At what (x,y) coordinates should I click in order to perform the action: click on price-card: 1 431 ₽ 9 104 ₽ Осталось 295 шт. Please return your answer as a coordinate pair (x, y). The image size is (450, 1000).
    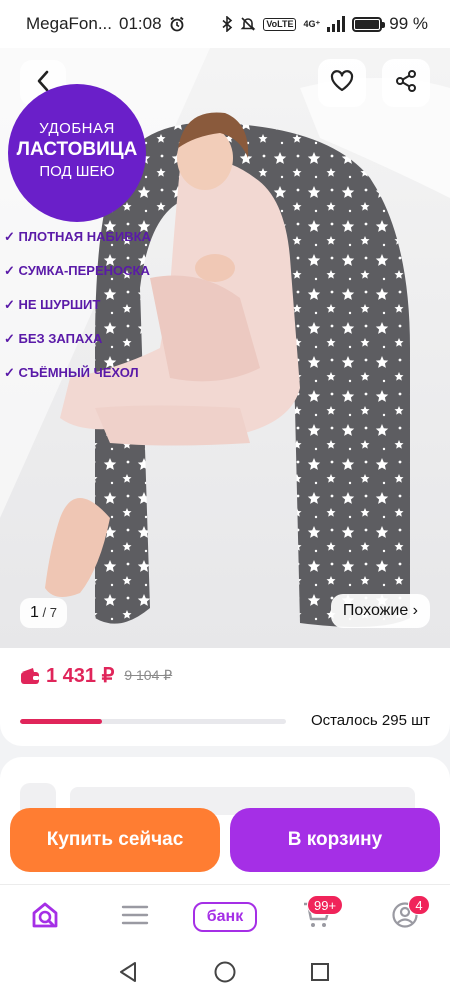
    Looking at the image, I should click on (225, 697).